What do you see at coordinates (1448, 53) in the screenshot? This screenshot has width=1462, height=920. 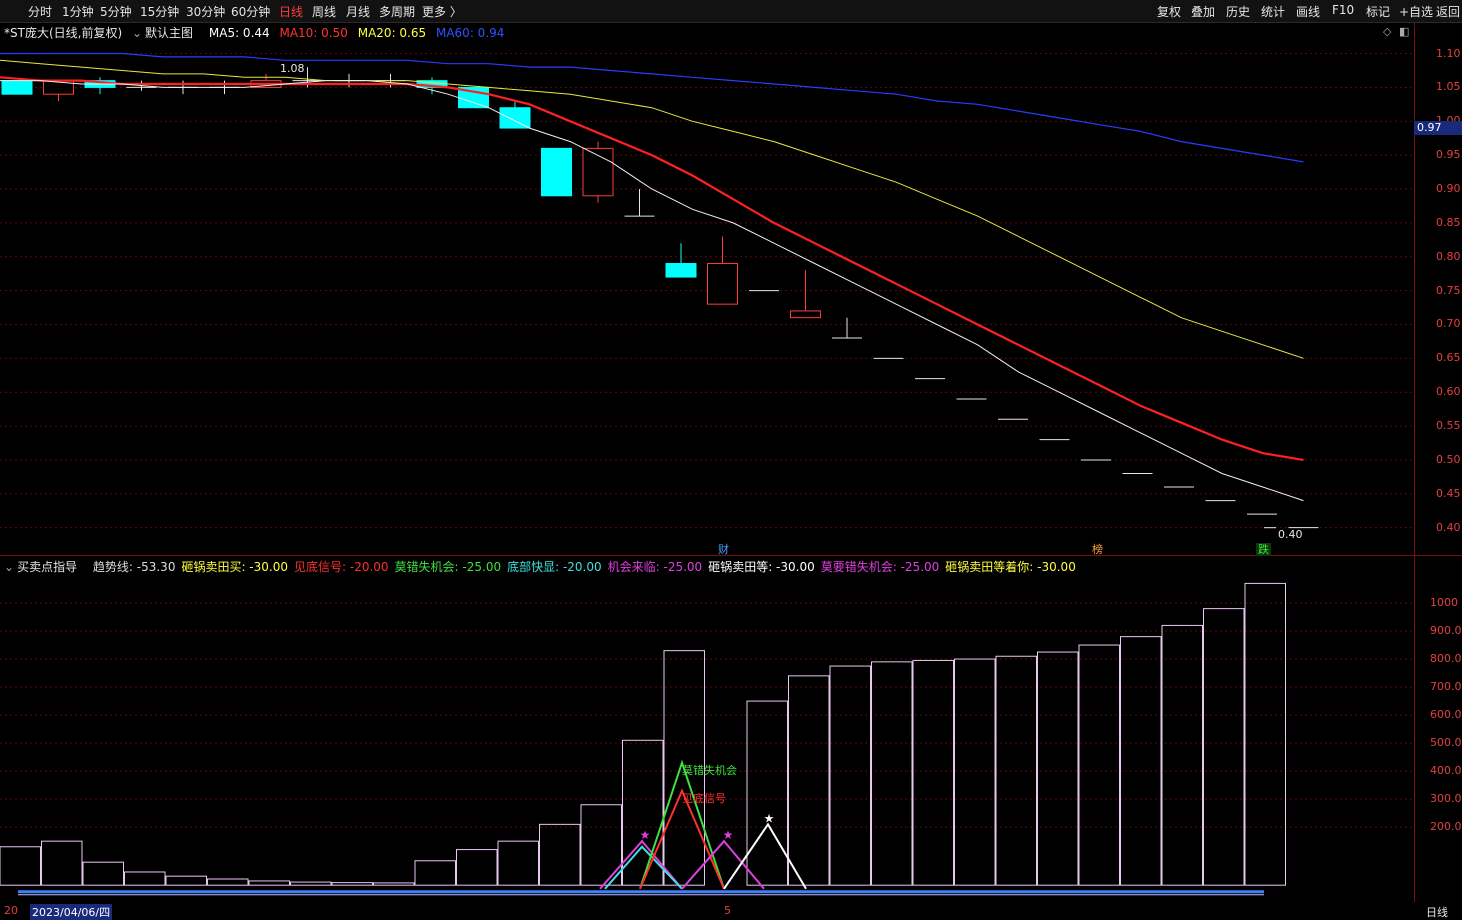 I see `price-tick-label: 1.10` at bounding box center [1448, 53].